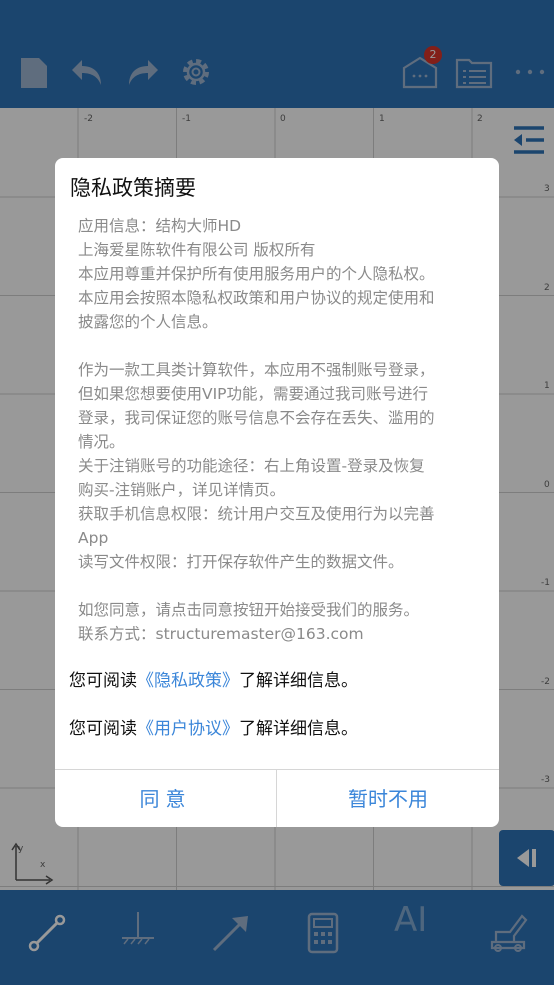 Image resolution: width=554 pixels, height=985 pixels. What do you see at coordinates (166, 798) in the screenshot?
I see `agree-button: 同意` at bounding box center [166, 798].